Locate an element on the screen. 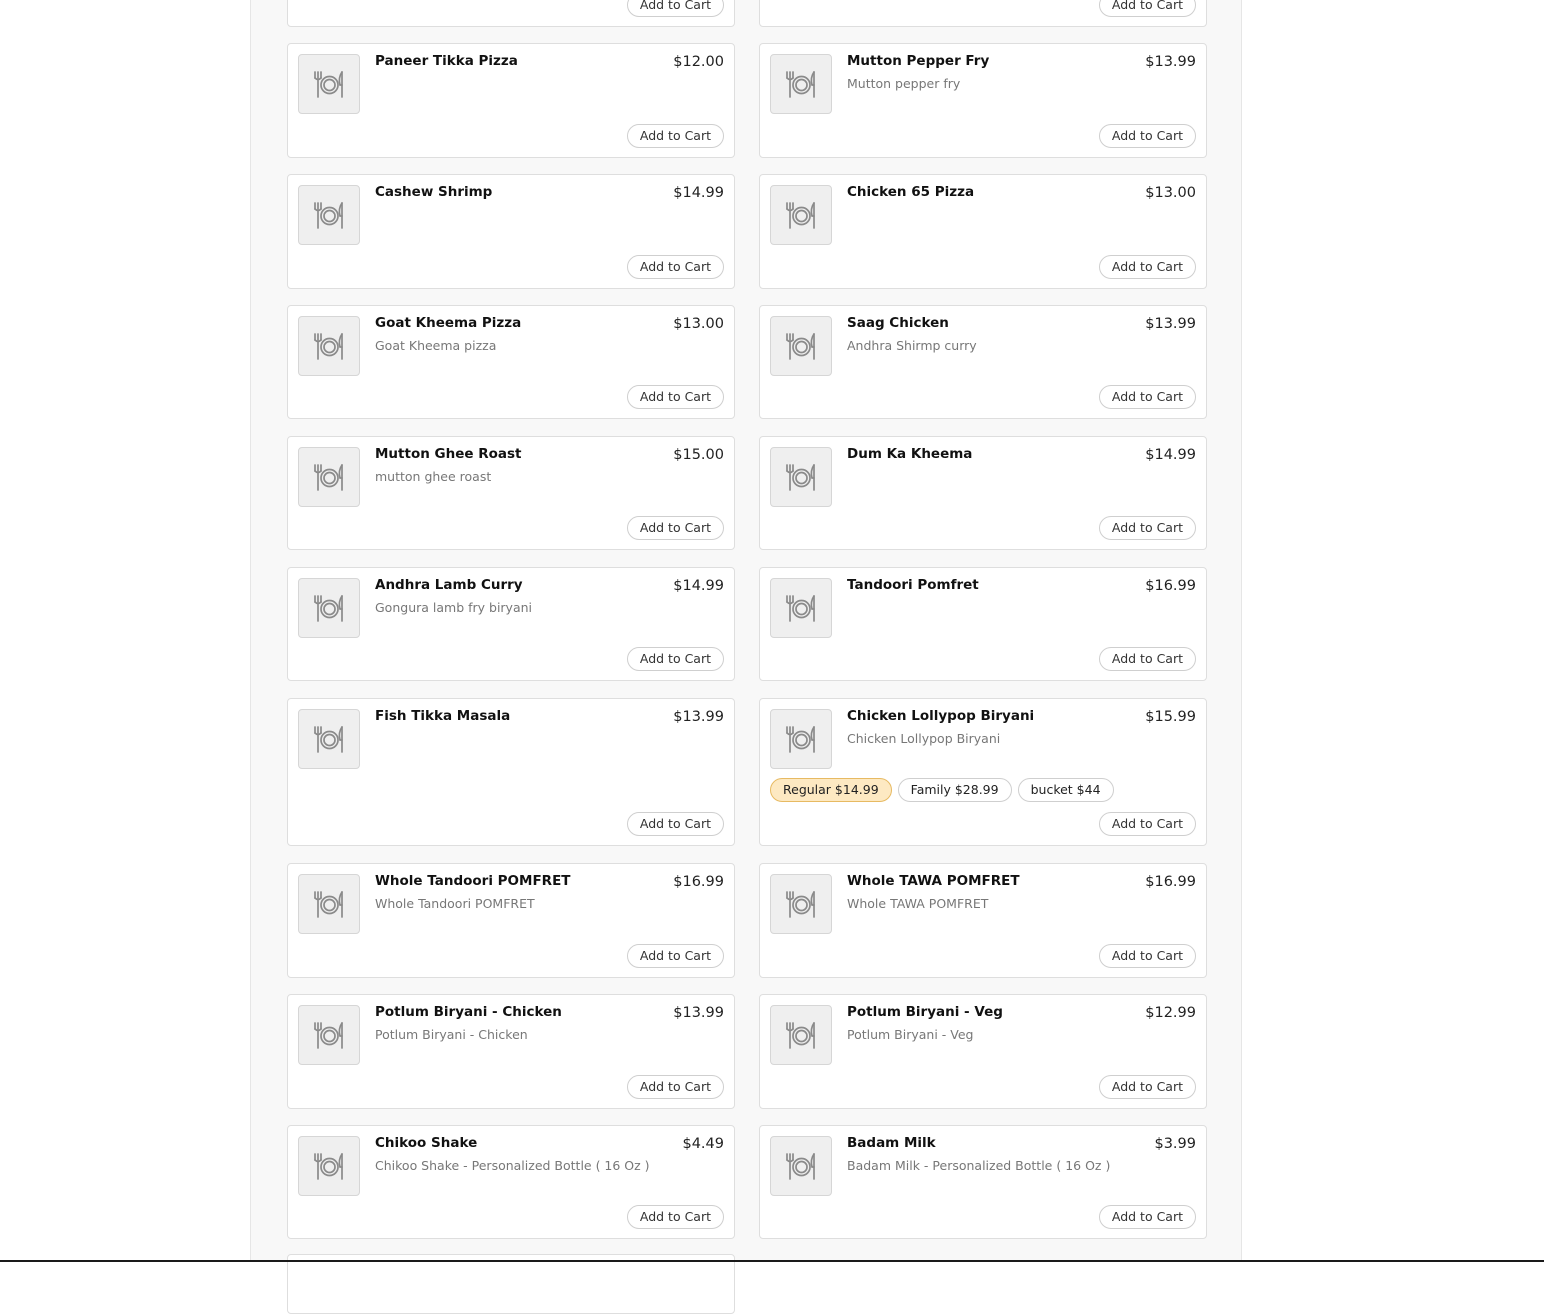 This screenshot has height=1314, width=1544. item-name: Fish Tikka Masala is located at coordinates (443, 716).